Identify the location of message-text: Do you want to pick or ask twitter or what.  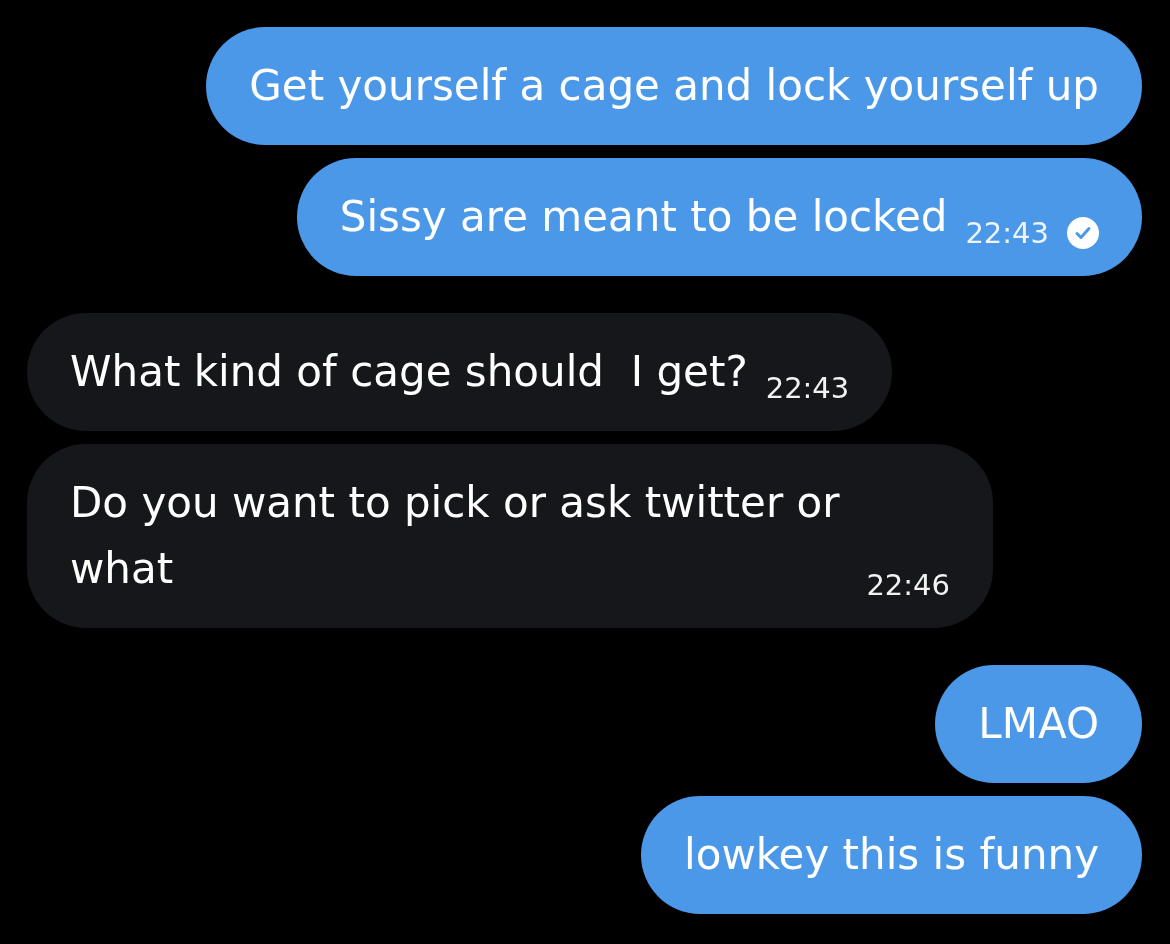
(455, 536).